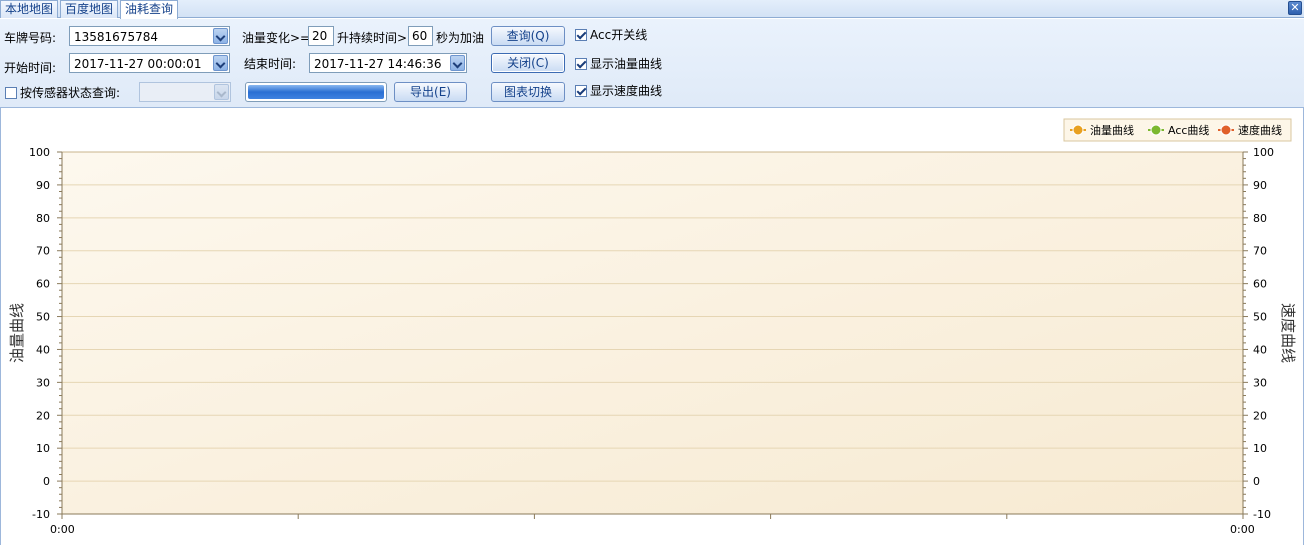  I want to click on oil-curve-checkbox-label: 显示油量曲线, so click(626, 64).